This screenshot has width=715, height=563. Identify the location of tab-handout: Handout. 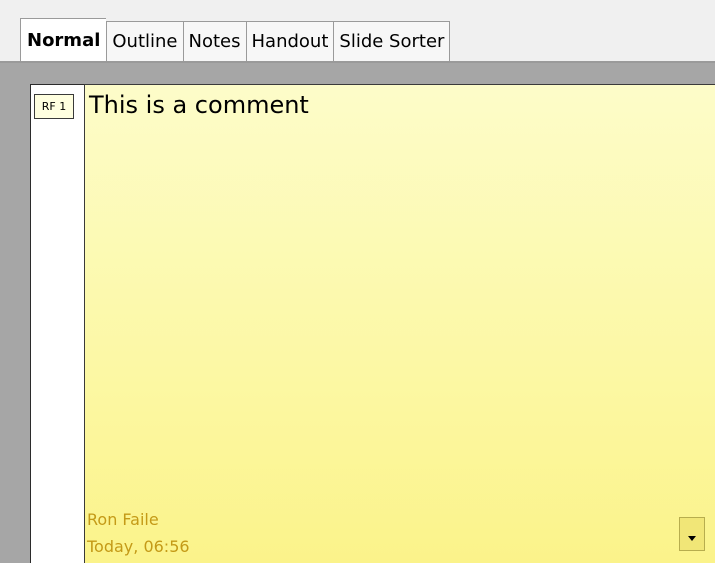
(289, 42).